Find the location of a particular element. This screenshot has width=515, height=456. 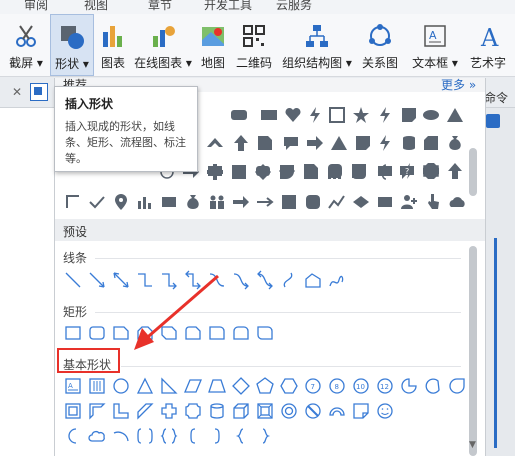

shape-lightning is located at coordinates (315, 115).